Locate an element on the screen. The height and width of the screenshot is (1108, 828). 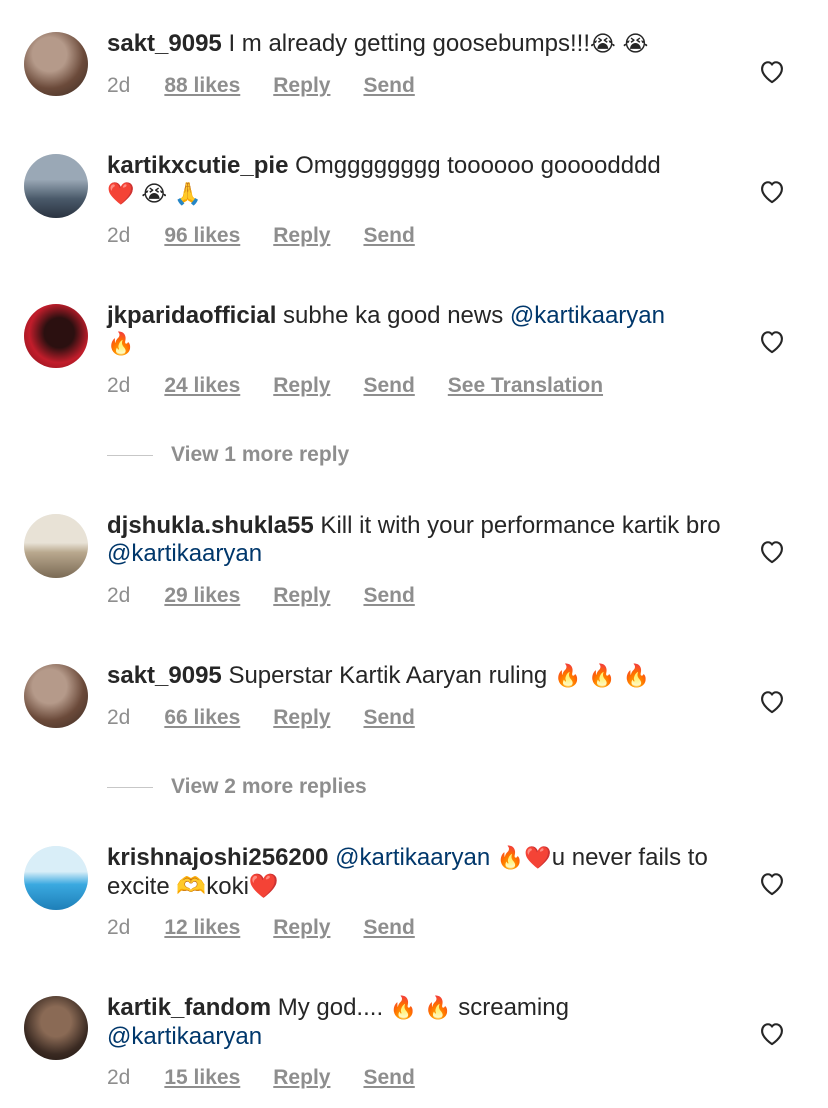
view-more-replies-label: View 1 more reply is located at coordinates (260, 455).